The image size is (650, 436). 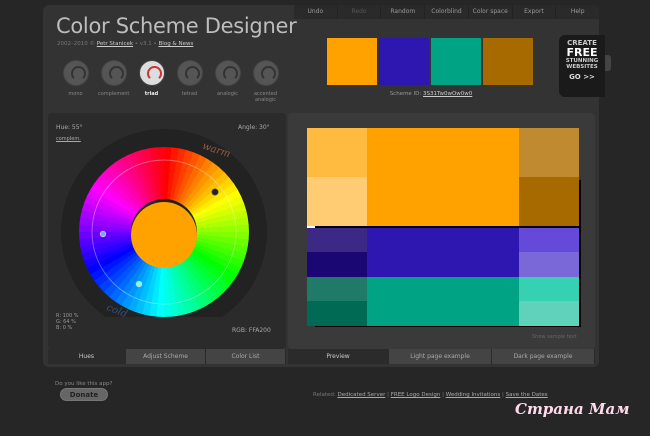 I want to click on left-tabs: Hues Adjust Scheme Color List, so click(x=167, y=356).